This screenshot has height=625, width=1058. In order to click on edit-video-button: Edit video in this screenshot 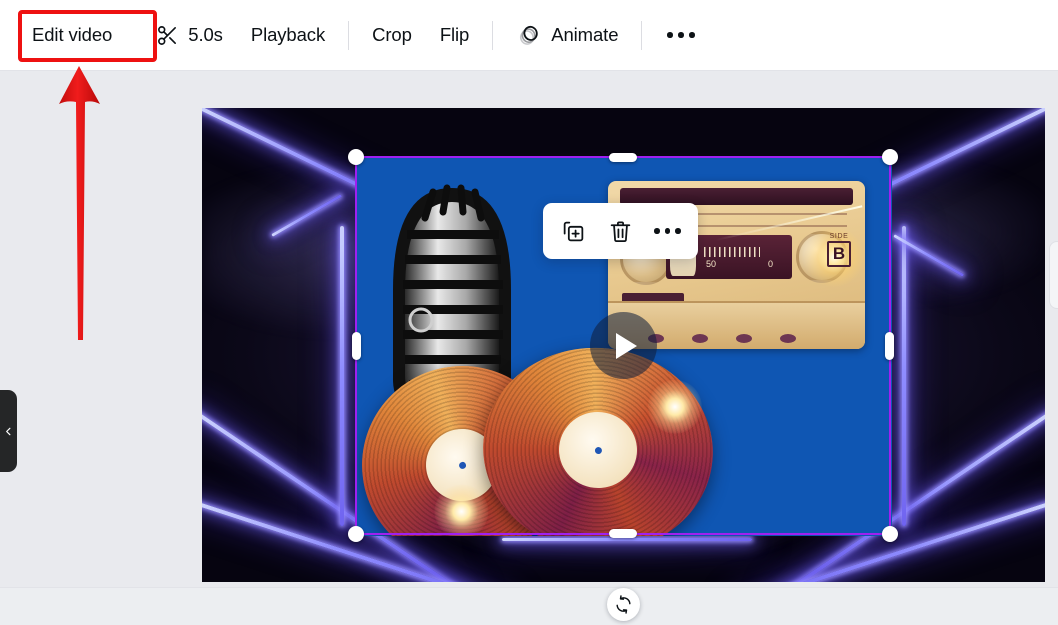, I will do `click(72, 35)`.